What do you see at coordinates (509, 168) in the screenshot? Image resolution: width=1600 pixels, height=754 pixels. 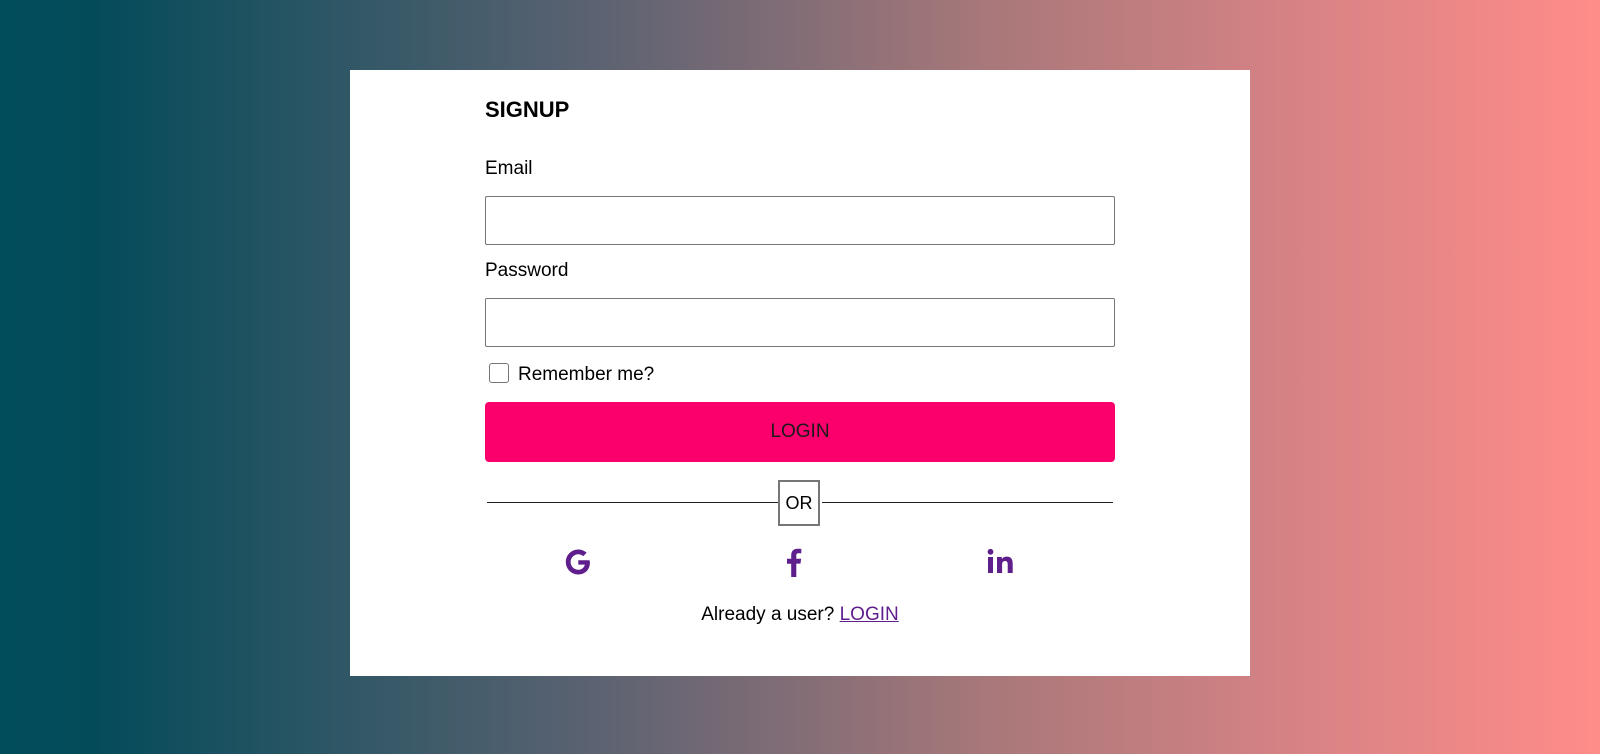 I see `email-label: Email` at bounding box center [509, 168].